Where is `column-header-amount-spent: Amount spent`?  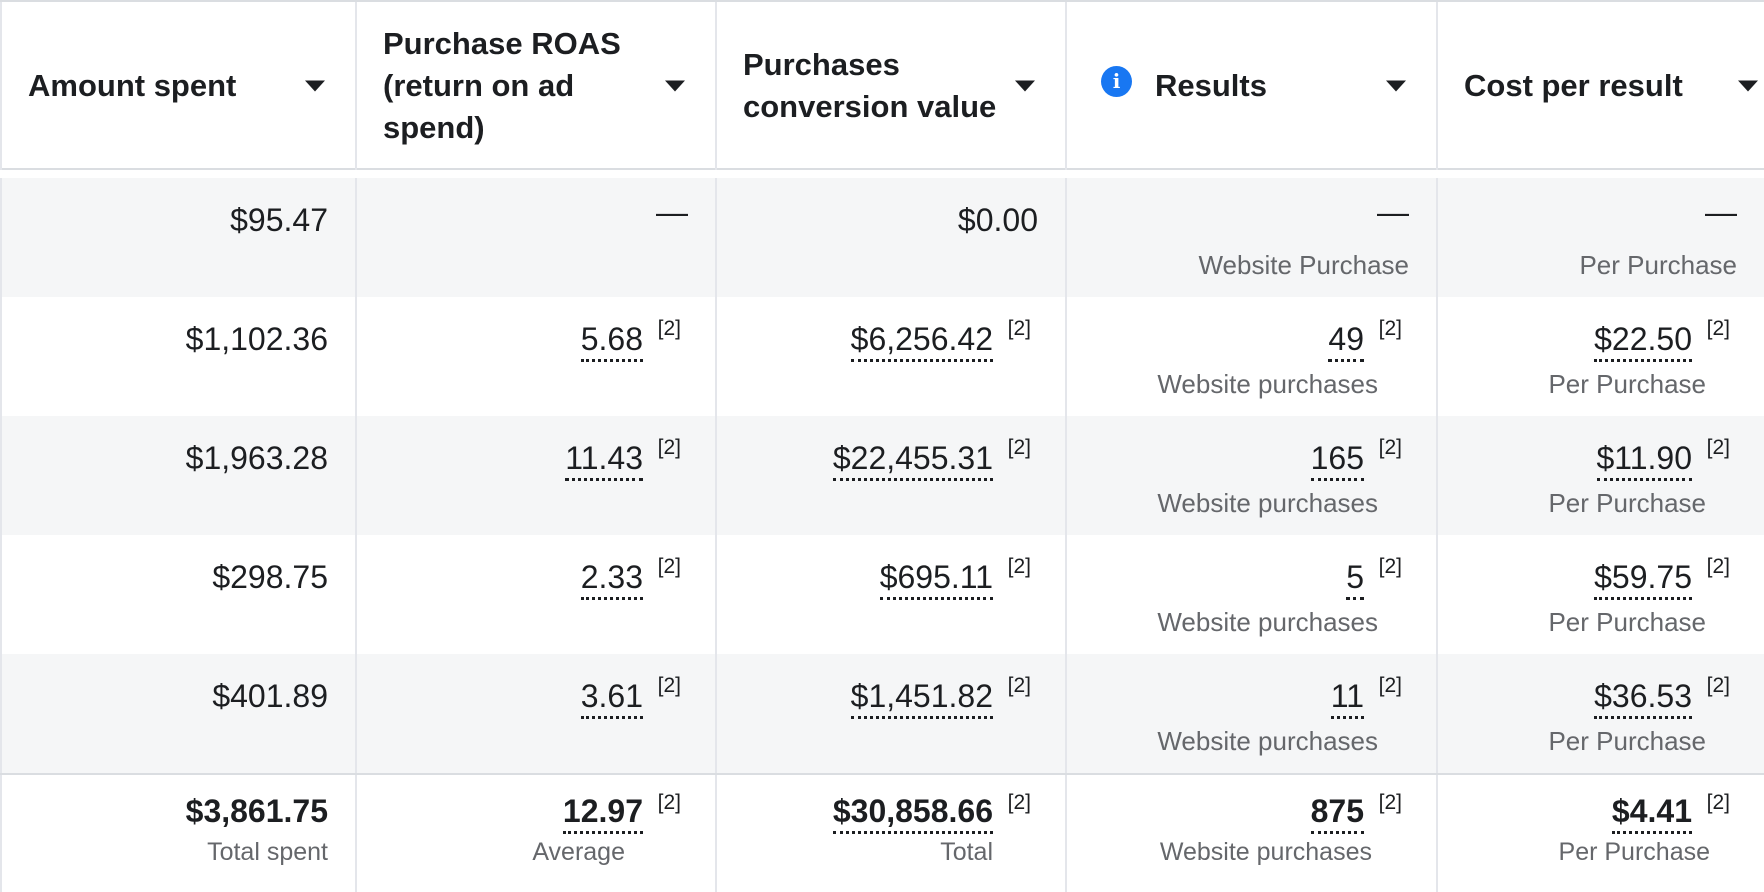 column-header-amount-spent: Amount spent is located at coordinates (178, 86).